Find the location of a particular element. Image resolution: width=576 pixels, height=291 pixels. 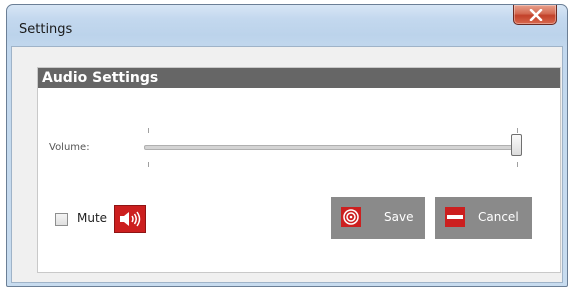

speaker-icon is located at coordinates (130, 219).